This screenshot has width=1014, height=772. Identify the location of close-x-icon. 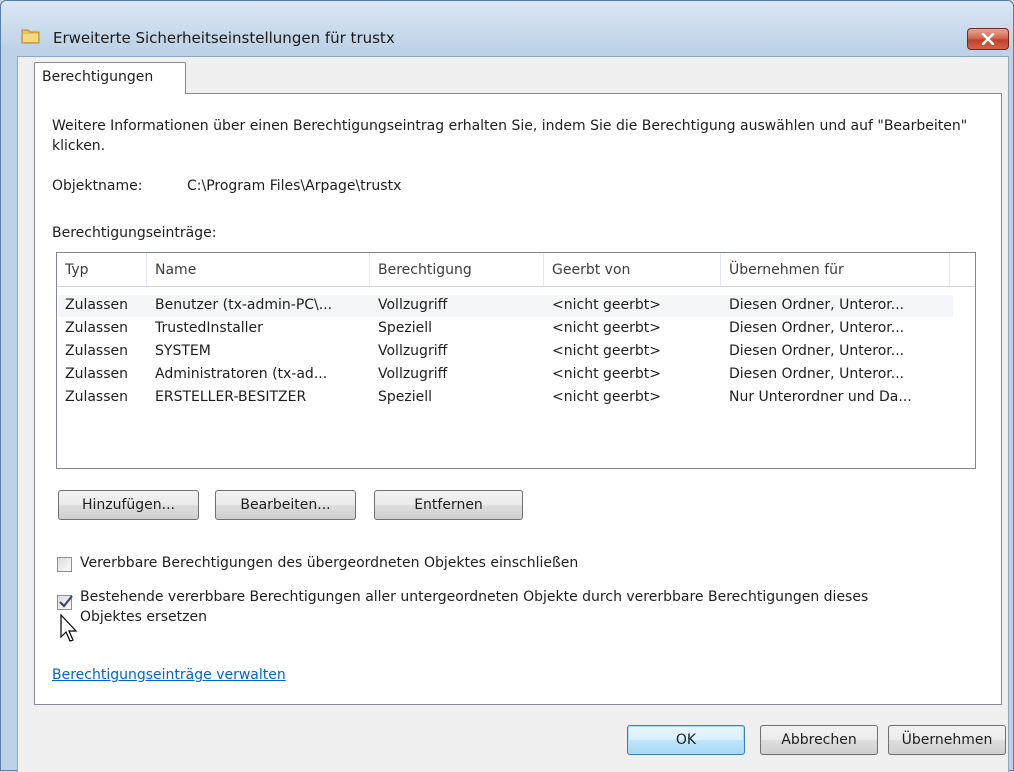
(988, 39).